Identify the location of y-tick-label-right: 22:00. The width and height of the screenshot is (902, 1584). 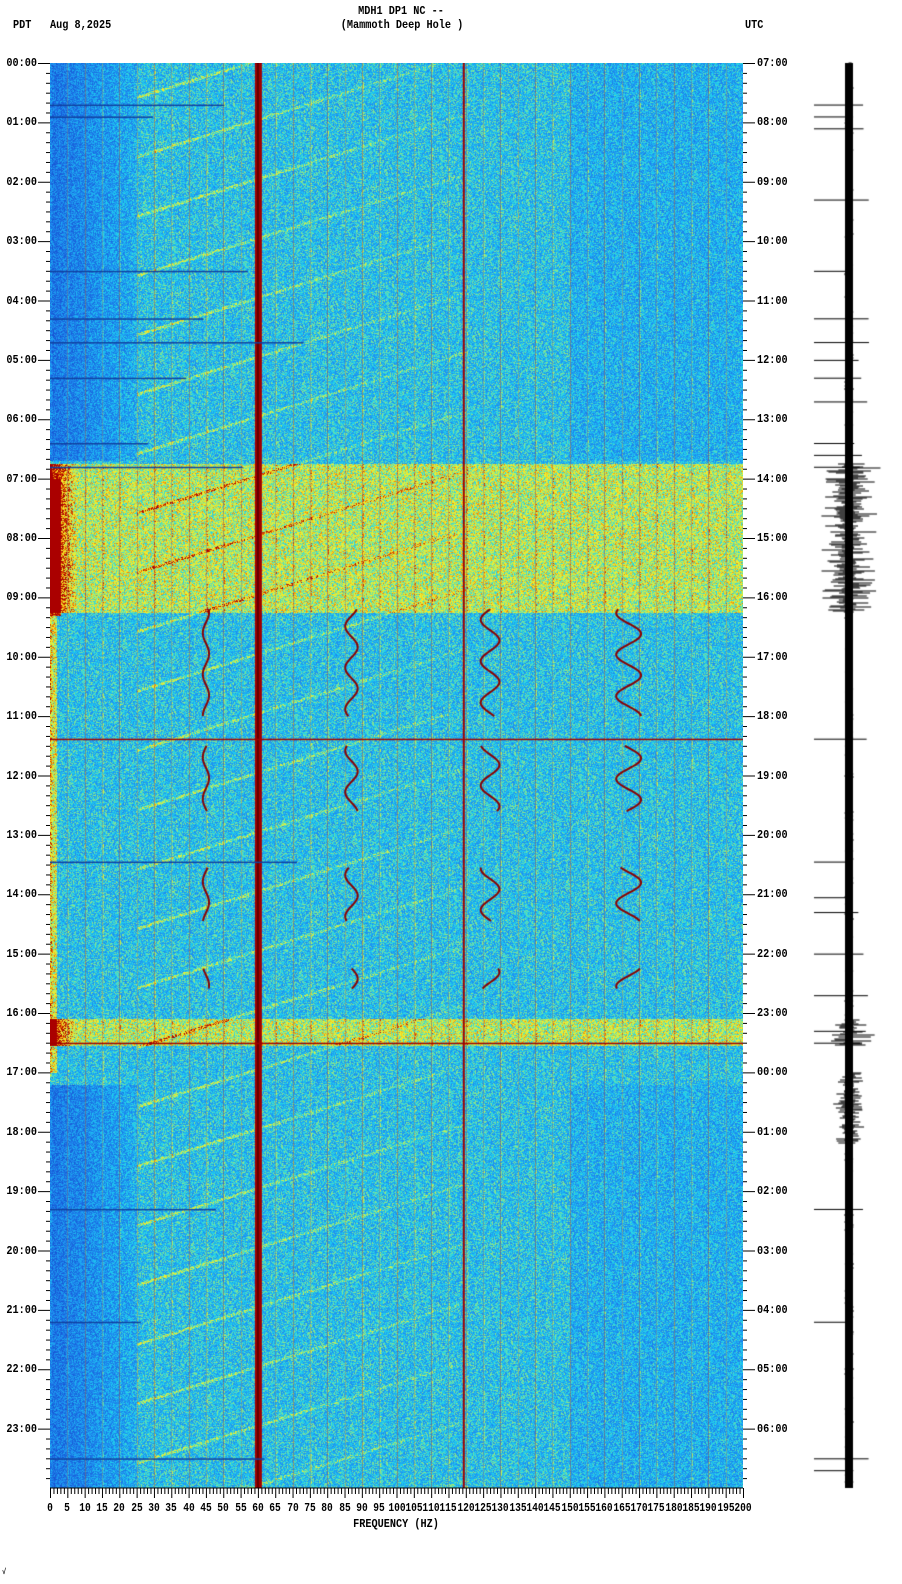
(772, 953).